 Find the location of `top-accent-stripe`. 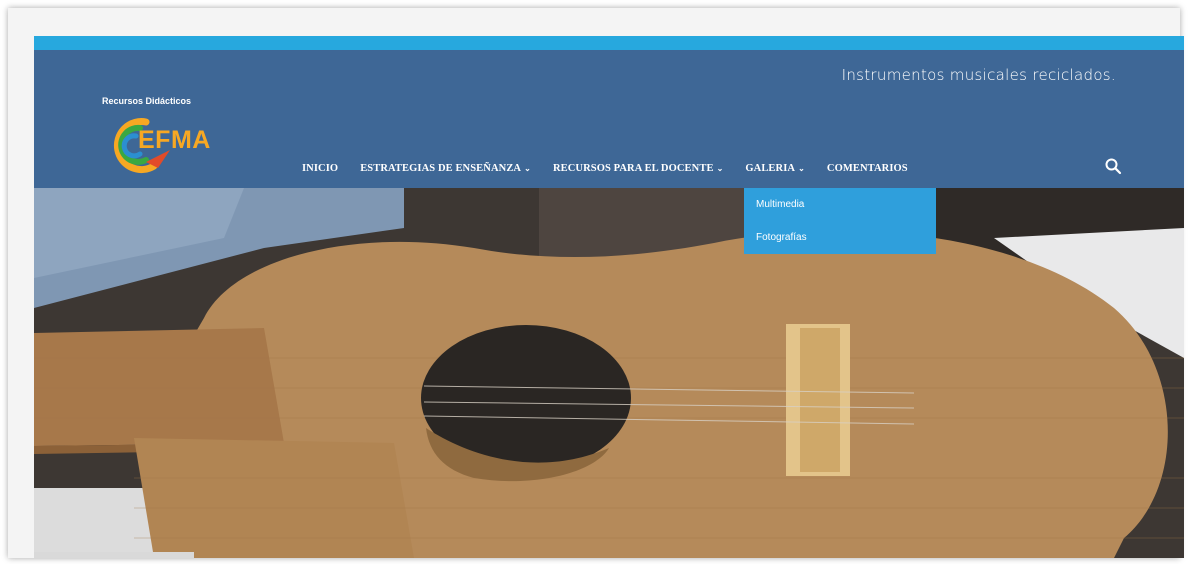

top-accent-stripe is located at coordinates (609, 43).